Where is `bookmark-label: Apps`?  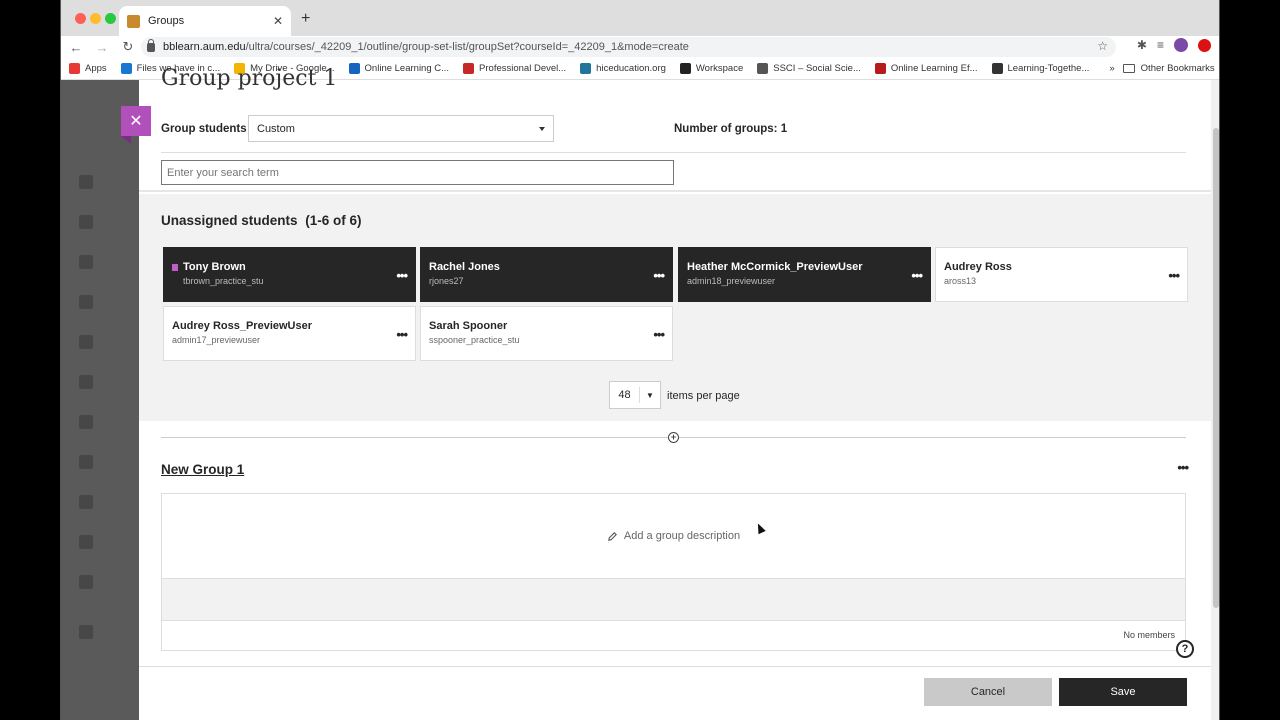 bookmark-label: Apps is located at coordinates (96, 68).